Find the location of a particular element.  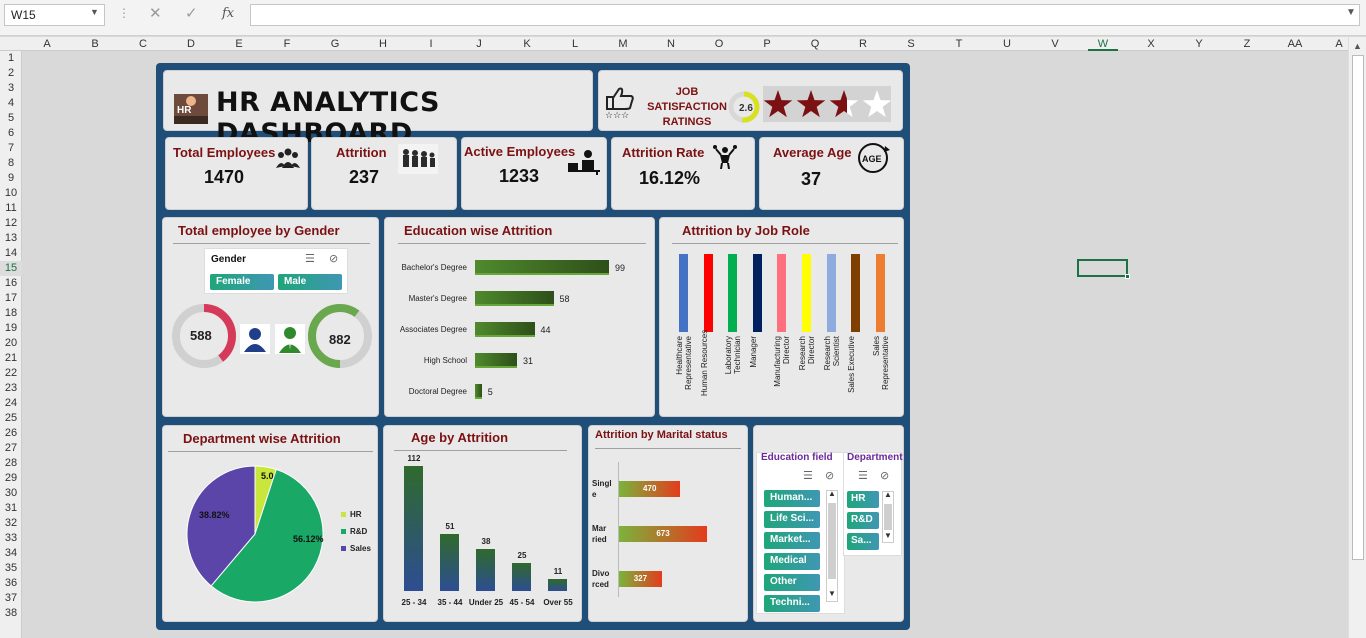

column-header-v: V is located at coordinates (1055, 44).